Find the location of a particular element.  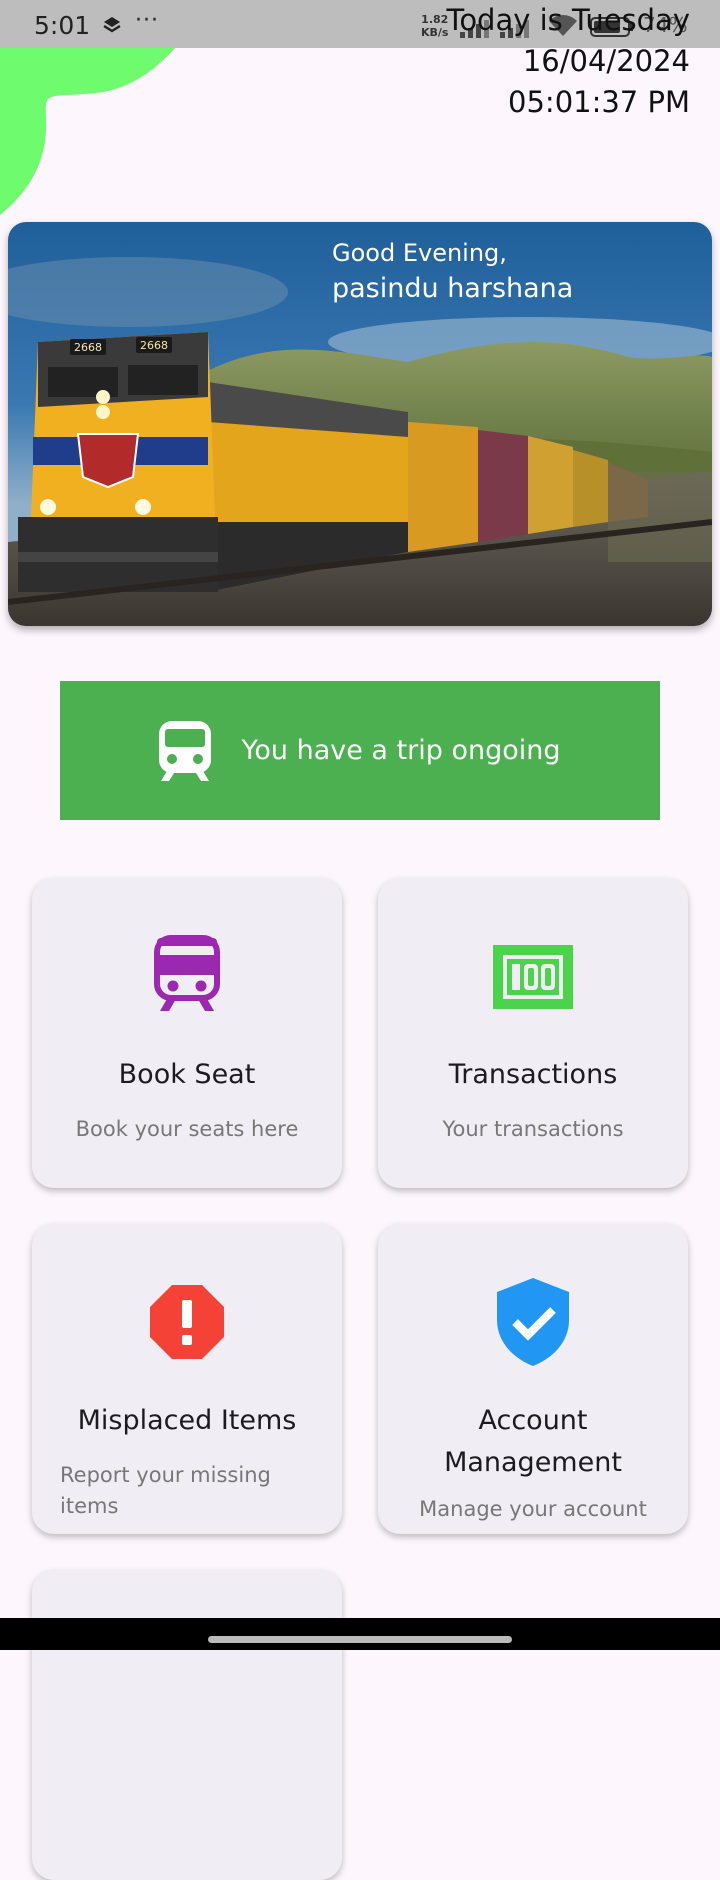

datetime-header: Today is Tuesday 16/04/2024 05:01:37 PM is located at coordinates (568, 61).